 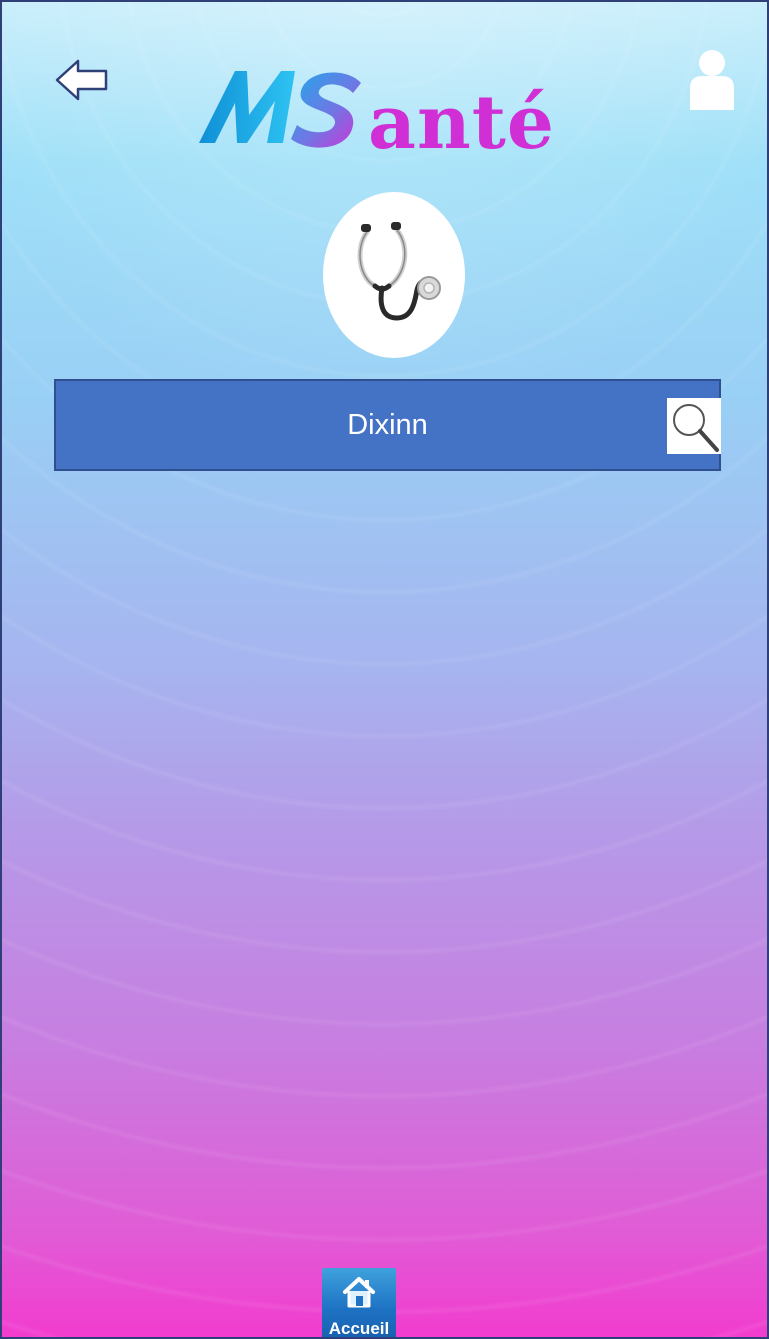 I want to click on stethoscope-icon, so click(x=399, y=271).